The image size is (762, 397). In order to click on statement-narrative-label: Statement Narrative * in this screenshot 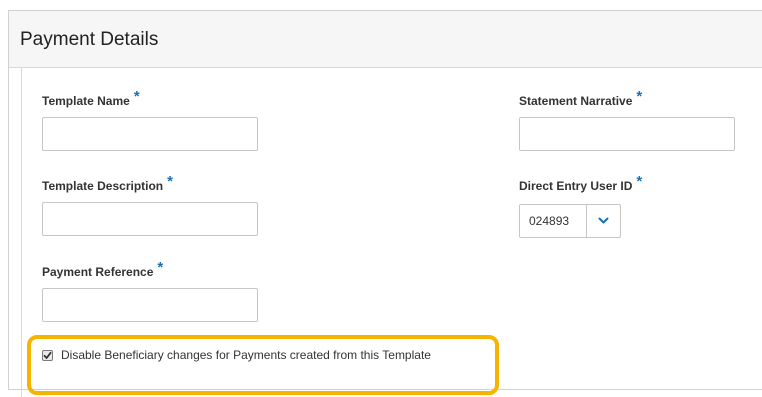, I will do `click(580, 98)`.